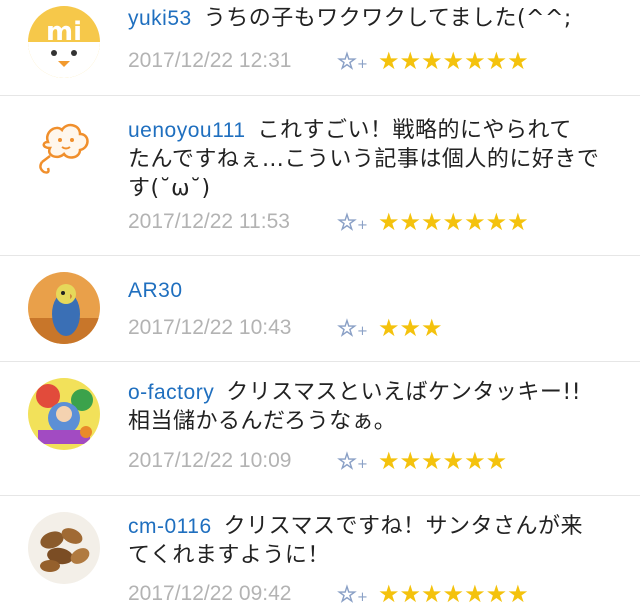  I want to click on comment-text-line: yuki53 うちの子もワクワクしてました(^^;, so click(375, 18).